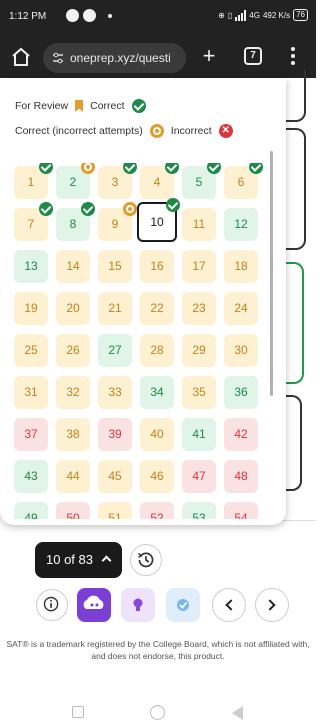  Describe the element at coordinates (73, 510) in the screenshot. I see `question-cell: 50` at that location.